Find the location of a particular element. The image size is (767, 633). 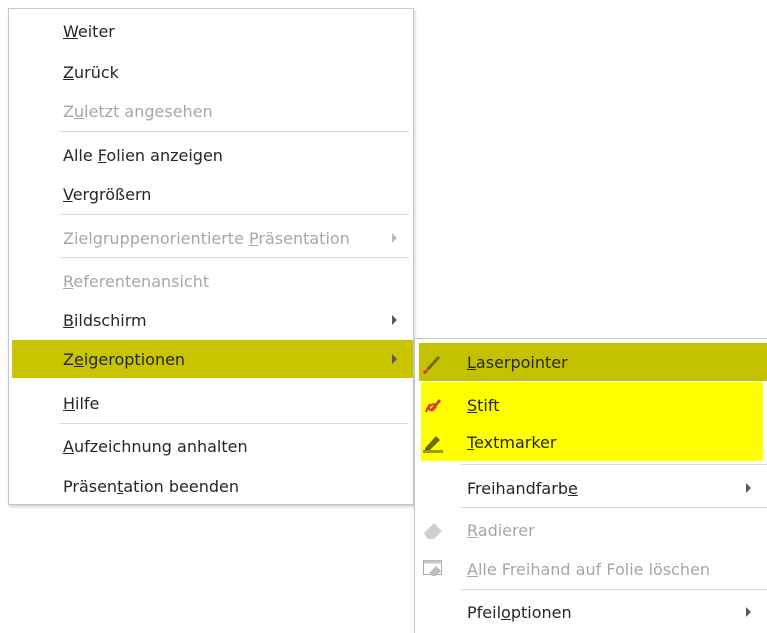

menu-item-label: Zielgruppenorientierte Präsentation is located at coordinates (206, 238).